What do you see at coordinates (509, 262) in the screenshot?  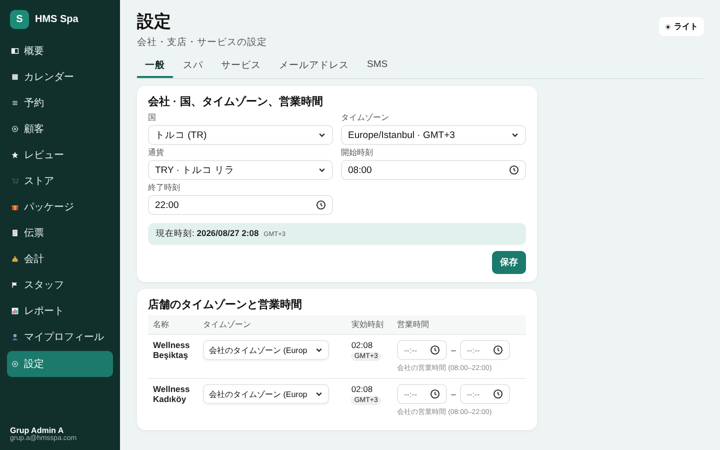 I see `save-button: 保存` at bounding box center [509, 262].